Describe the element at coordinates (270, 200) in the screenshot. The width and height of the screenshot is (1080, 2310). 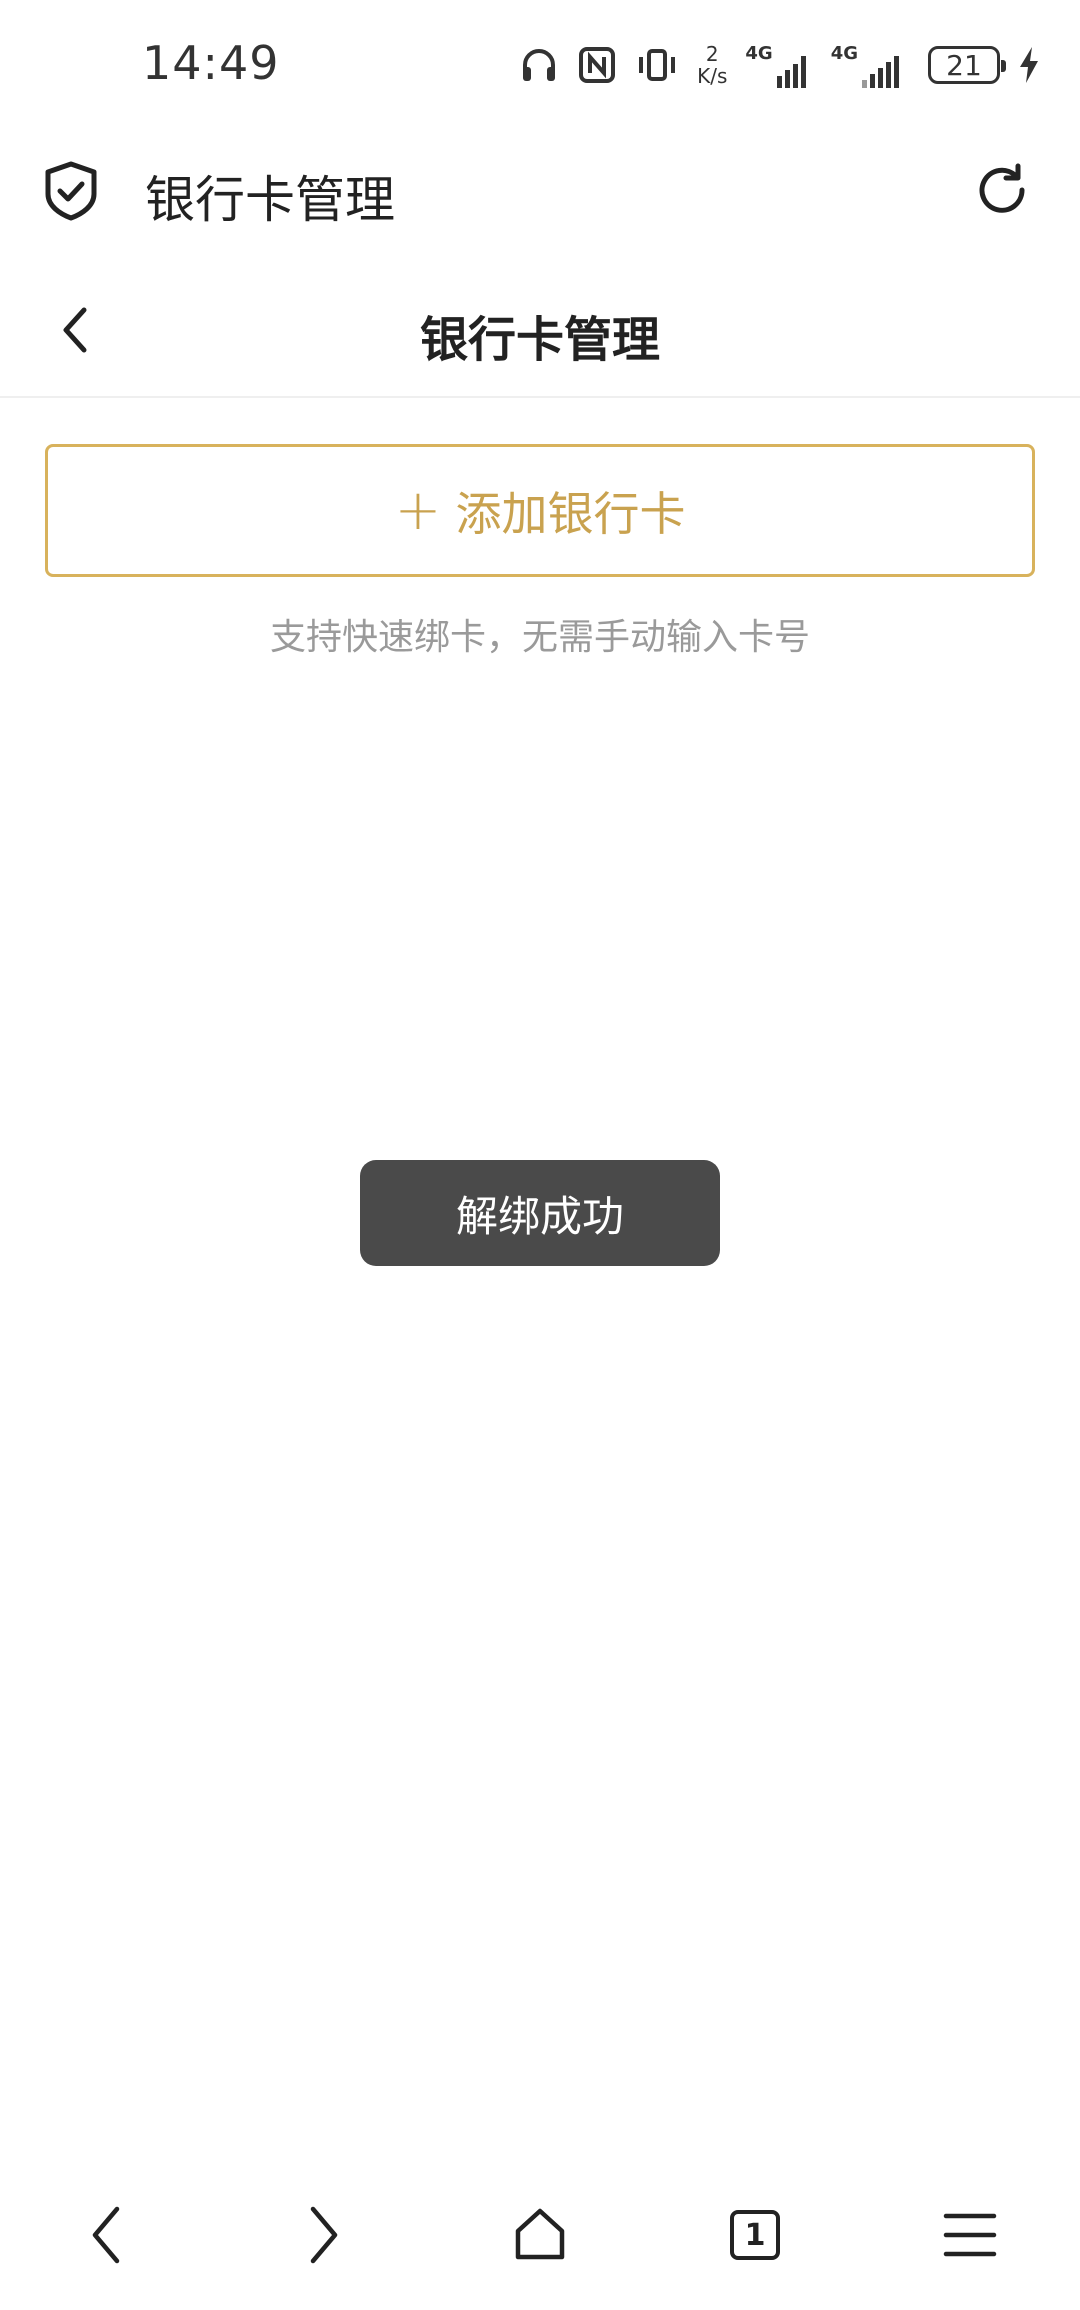
I see `browser-title: 银行卡管理` at that location.